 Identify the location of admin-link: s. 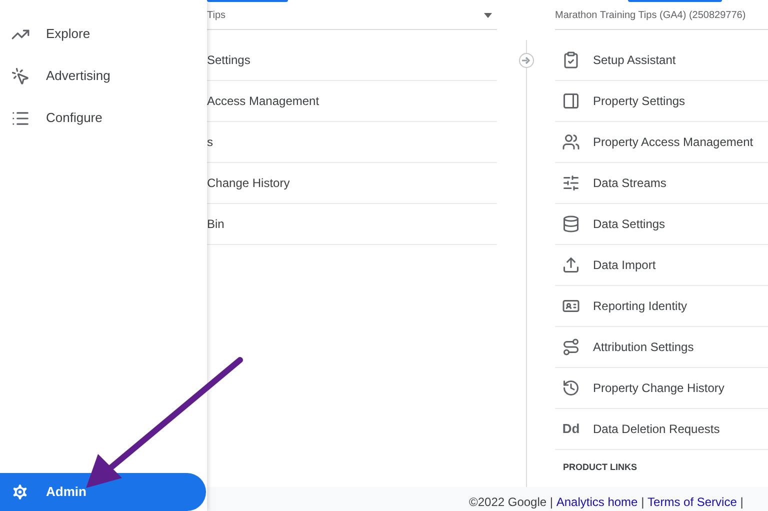
(352, 142).